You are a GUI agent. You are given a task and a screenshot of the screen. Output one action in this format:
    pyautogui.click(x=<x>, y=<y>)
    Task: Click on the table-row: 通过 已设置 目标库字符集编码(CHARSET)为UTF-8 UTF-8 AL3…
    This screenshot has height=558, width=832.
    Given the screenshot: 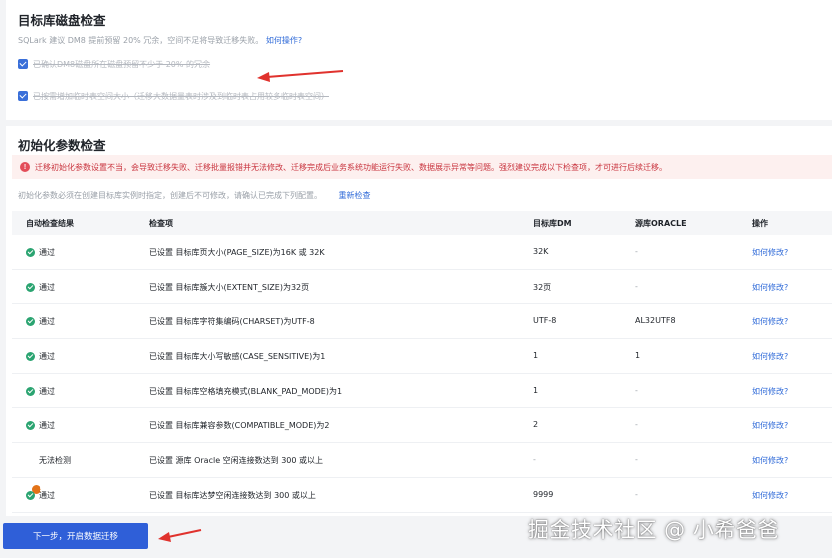 What is the action you would take?
    pyautogui.click(x=422, y=322)
    